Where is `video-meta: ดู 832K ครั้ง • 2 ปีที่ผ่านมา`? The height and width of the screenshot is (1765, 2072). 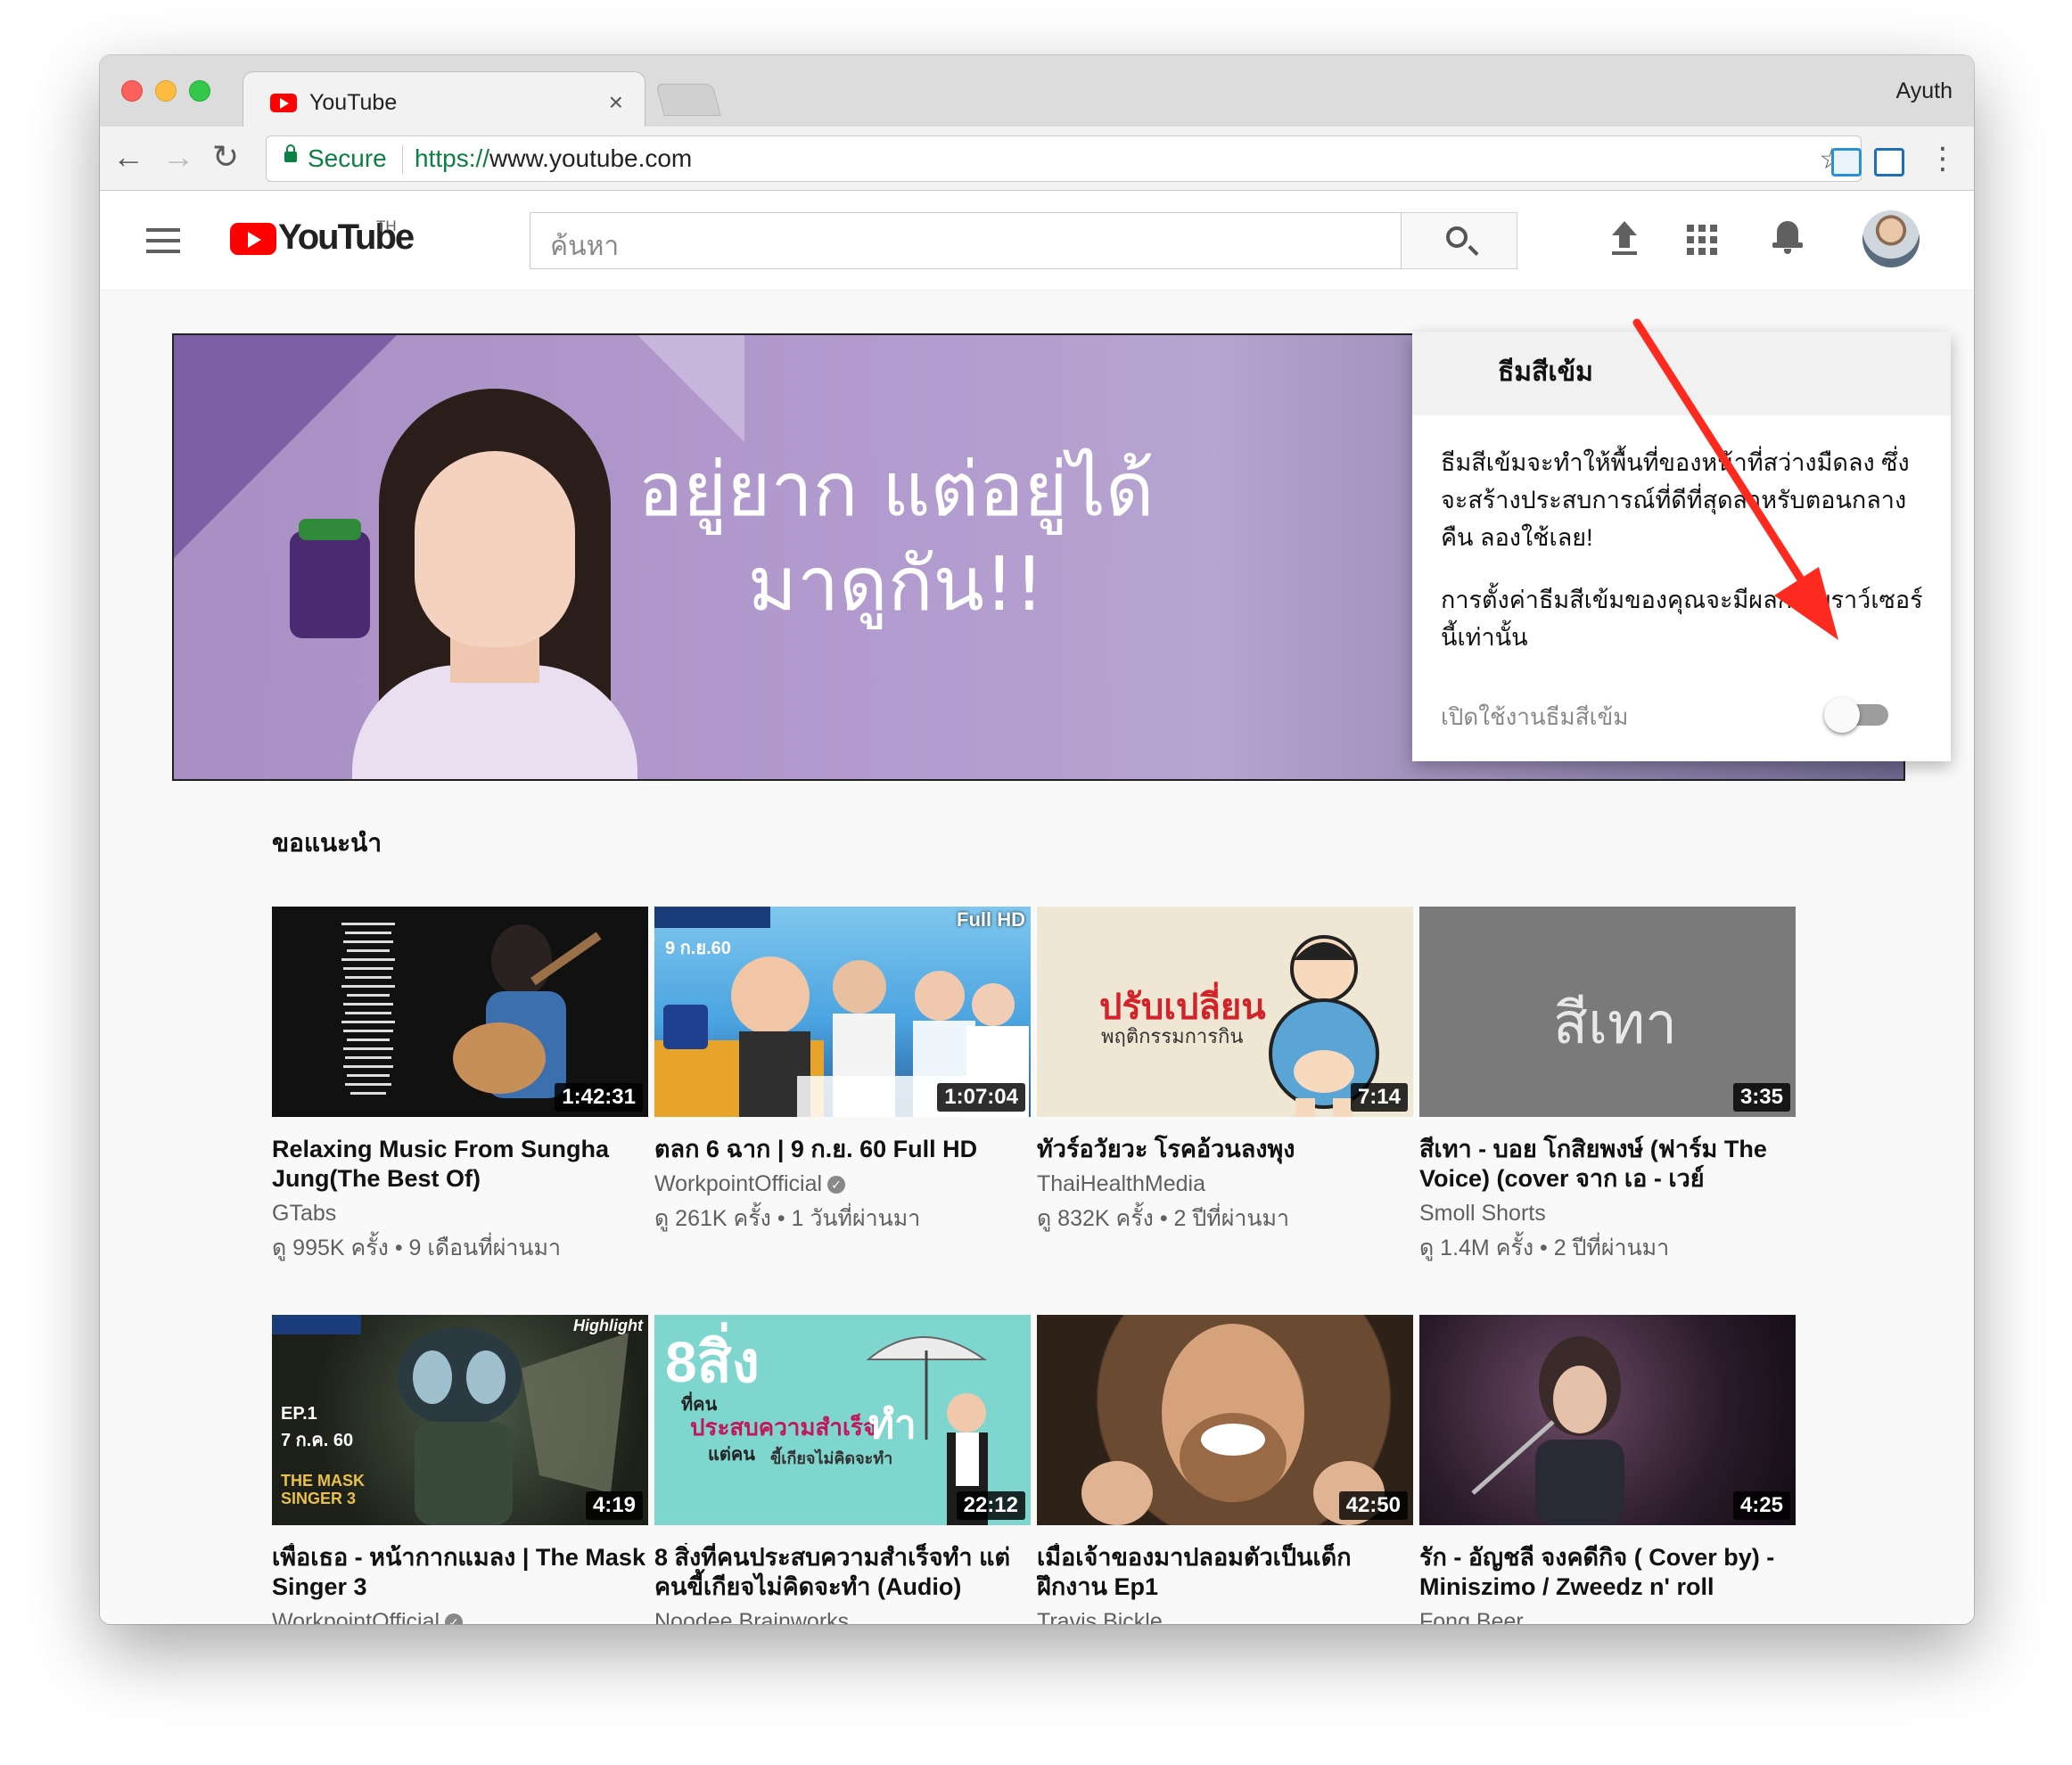 video-meta: ดู 832K ครั้ง • 2 ปีที่ผ่านมา is located at coordinates (1163, 1218).